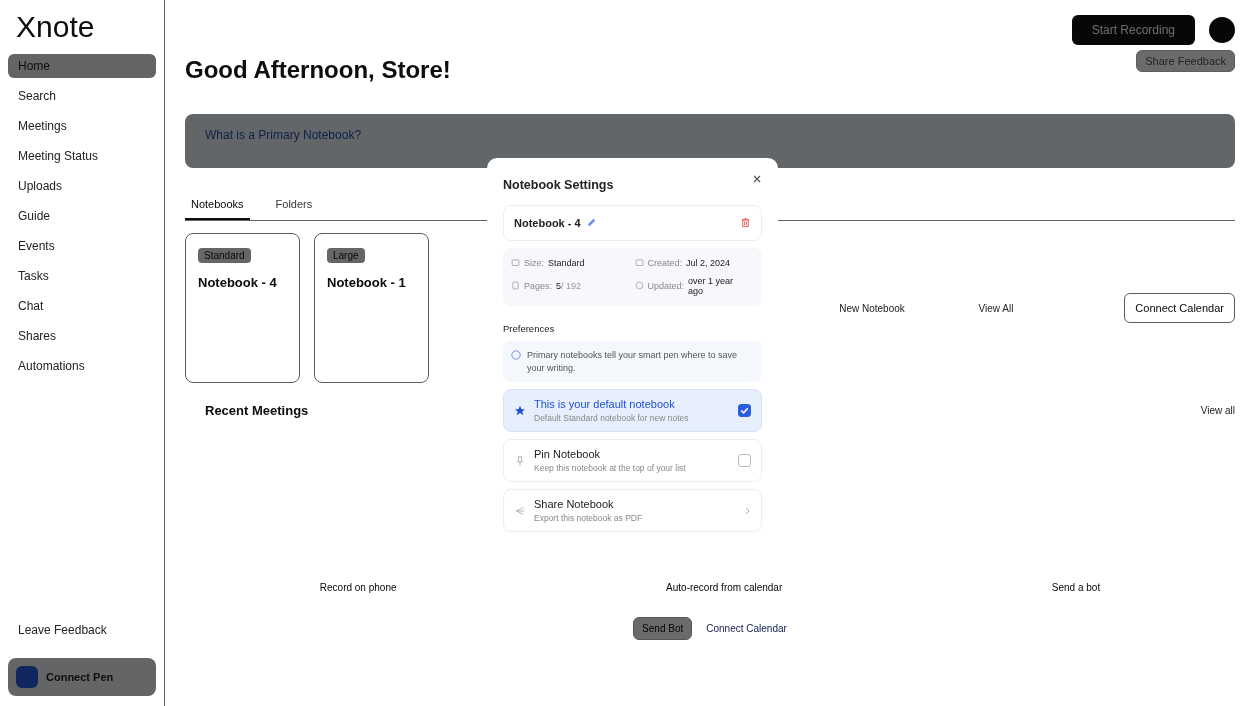 The height and width of the screenshot is (706, 1255). I want to click on pencil-icon, so click(591, 223).